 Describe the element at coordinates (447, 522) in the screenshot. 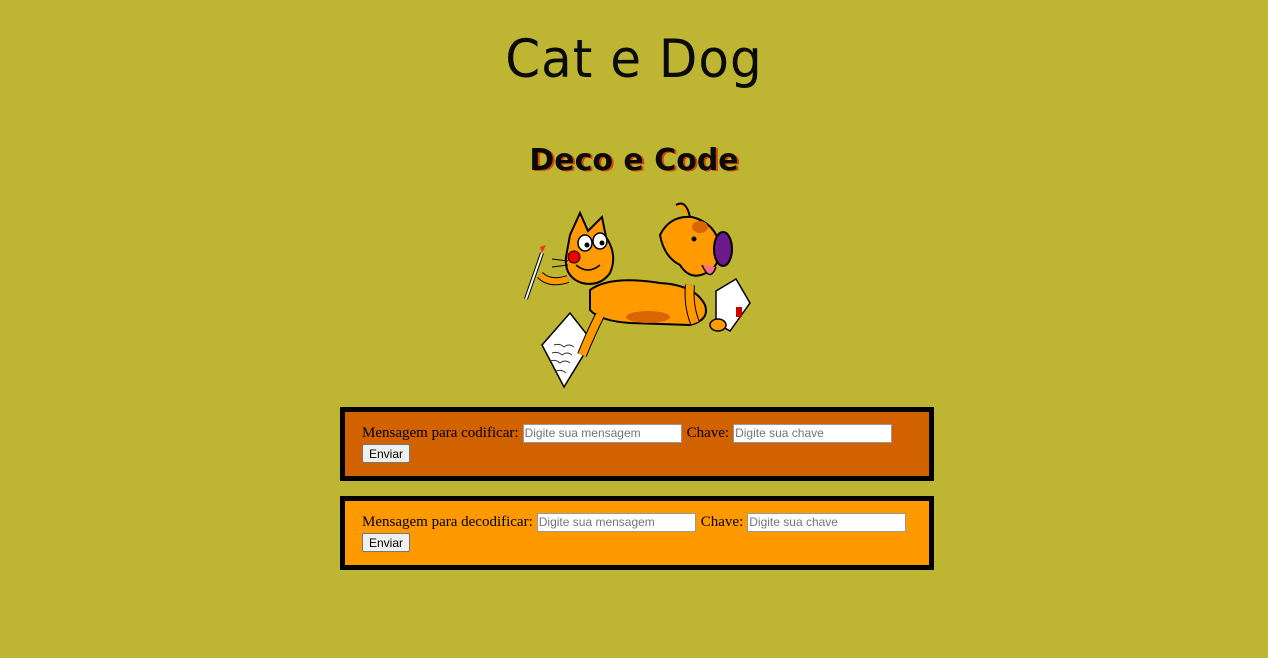

I see `decode-message-label: Mensagem para decodificar:` at that location.